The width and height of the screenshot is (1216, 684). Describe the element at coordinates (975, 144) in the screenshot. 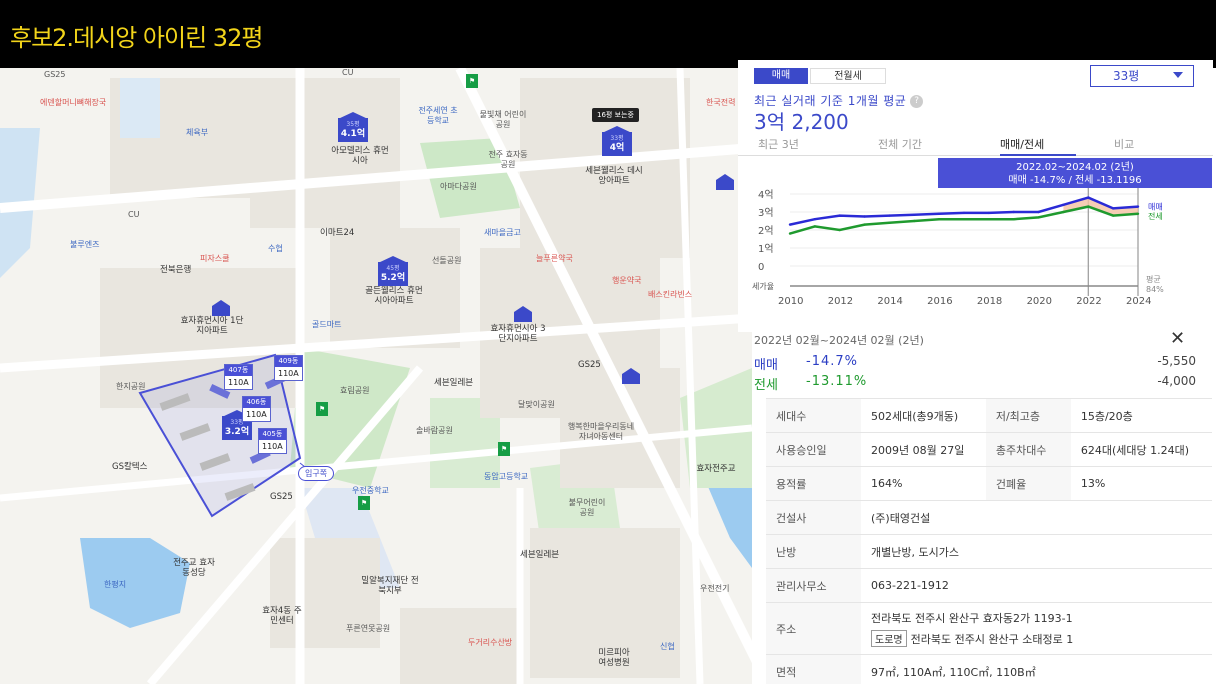

I see `period-tabs: 최근 3년 전체 기간 매매/전세 비교` at that location.